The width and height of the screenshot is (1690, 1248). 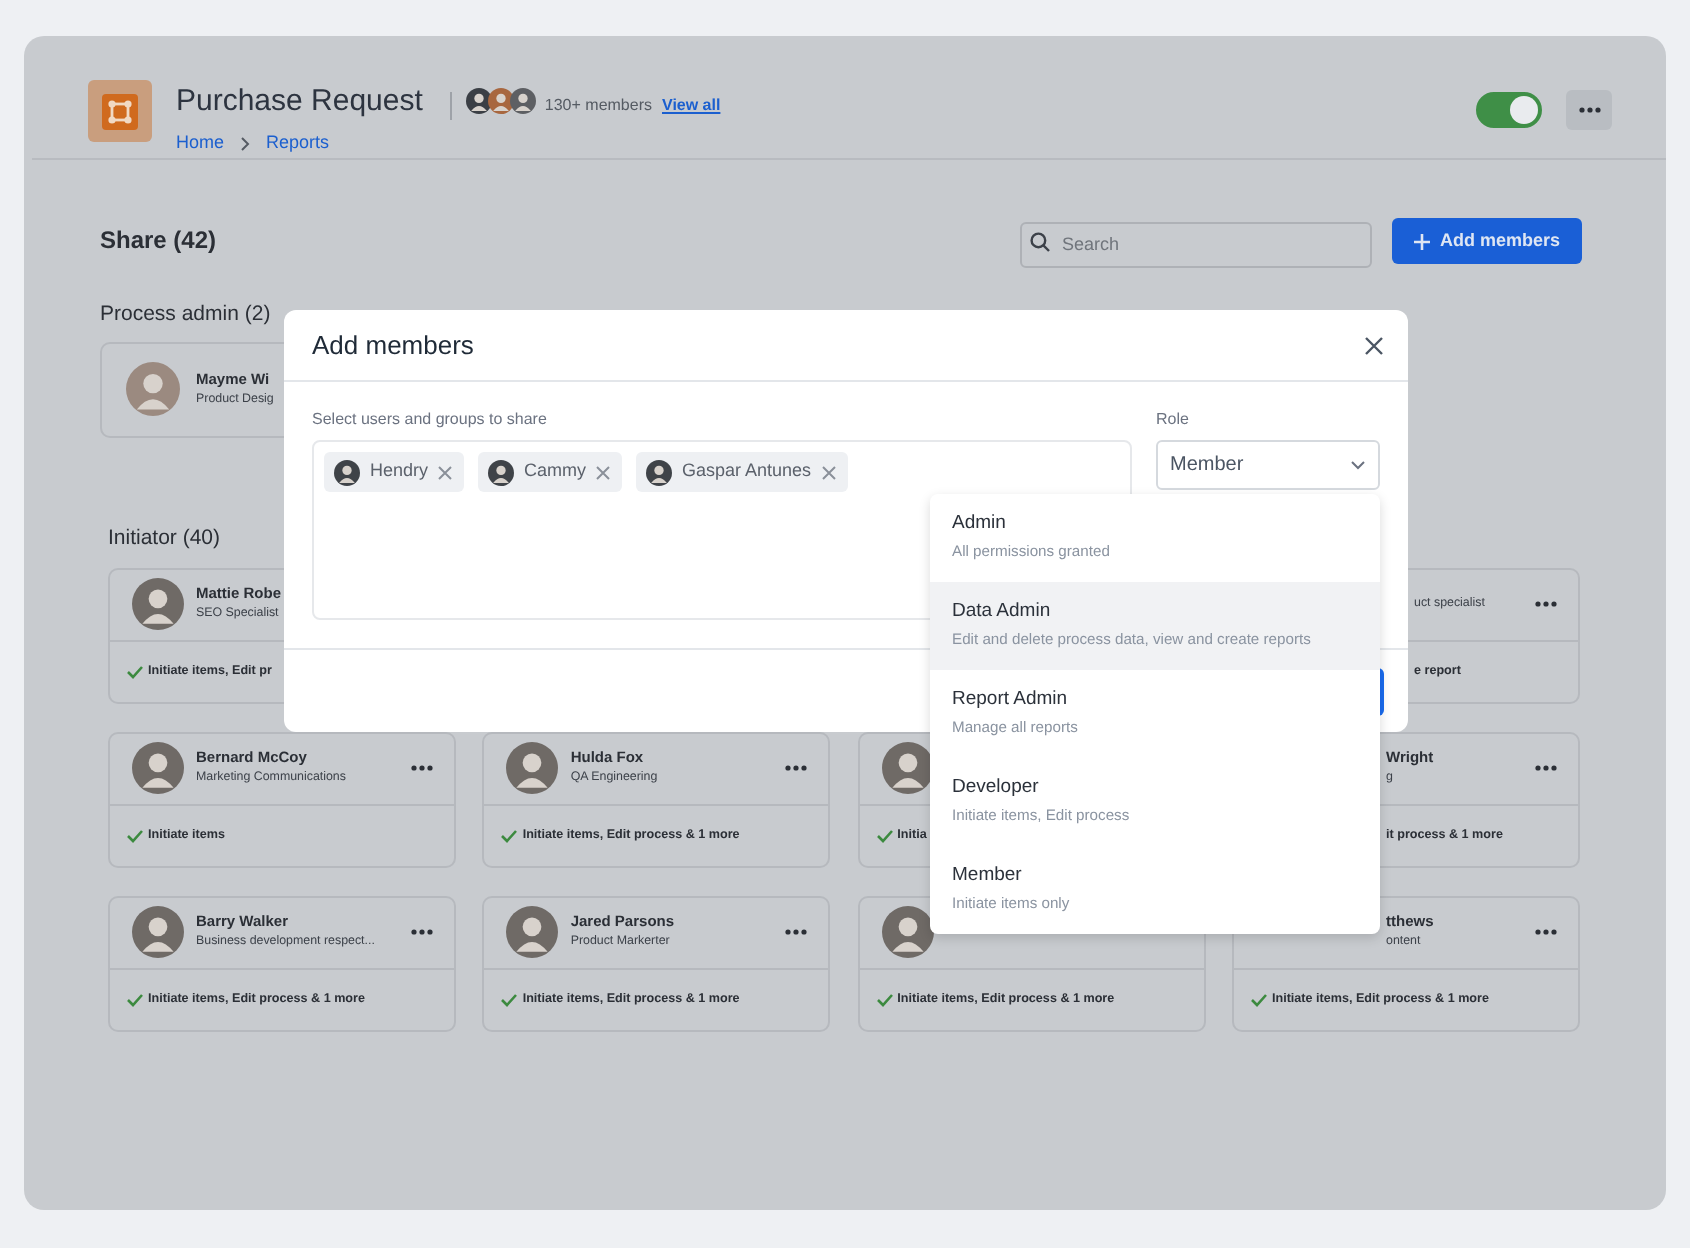 I want to click on section-title: Process admin (2), so click(x=185, y=315).